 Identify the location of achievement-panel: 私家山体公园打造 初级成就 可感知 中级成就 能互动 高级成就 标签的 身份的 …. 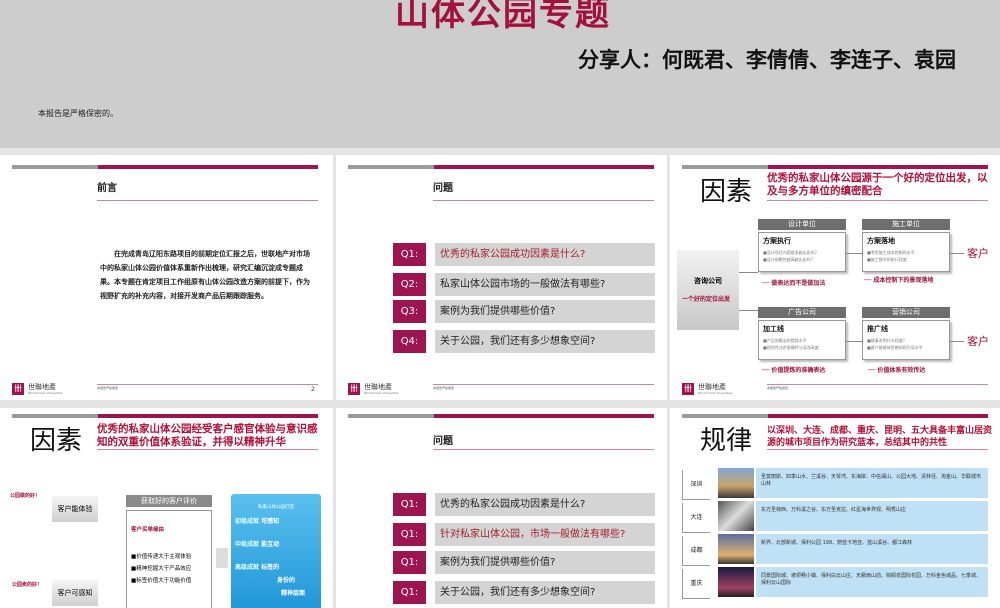
(276, 551).